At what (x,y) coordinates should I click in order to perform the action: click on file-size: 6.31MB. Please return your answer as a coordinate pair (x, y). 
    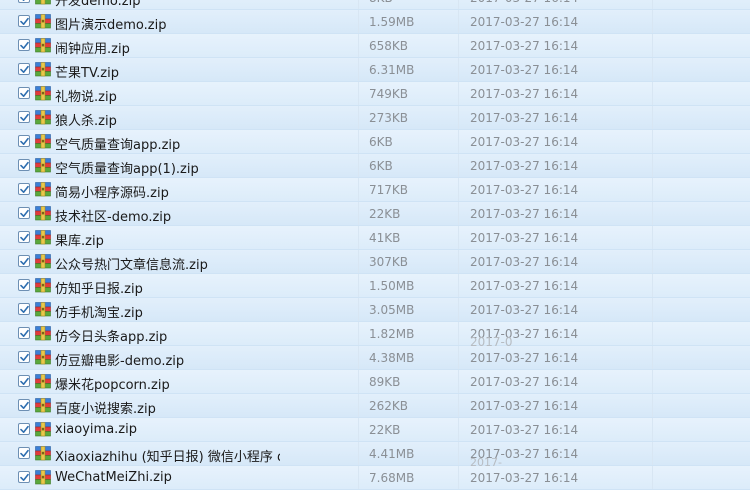
    Looking at the image, I should click on (392, 70).